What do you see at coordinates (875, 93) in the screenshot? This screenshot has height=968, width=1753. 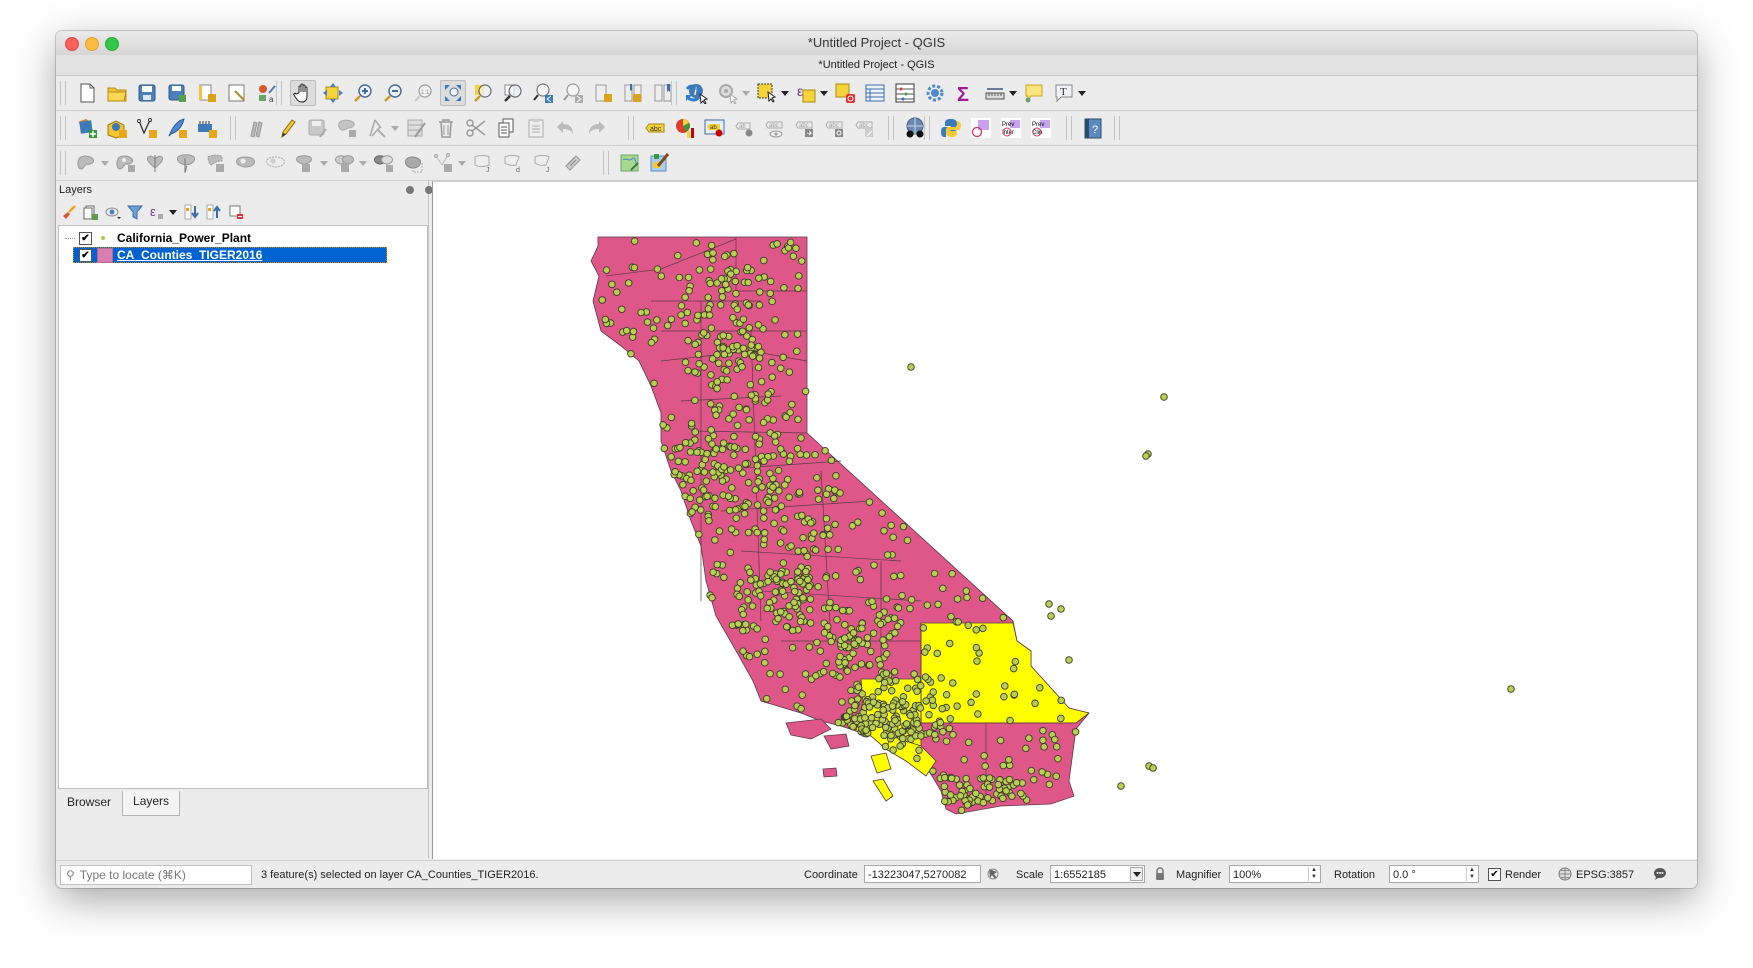 I see `attribute-table-button` at bounding box center [875, 93].